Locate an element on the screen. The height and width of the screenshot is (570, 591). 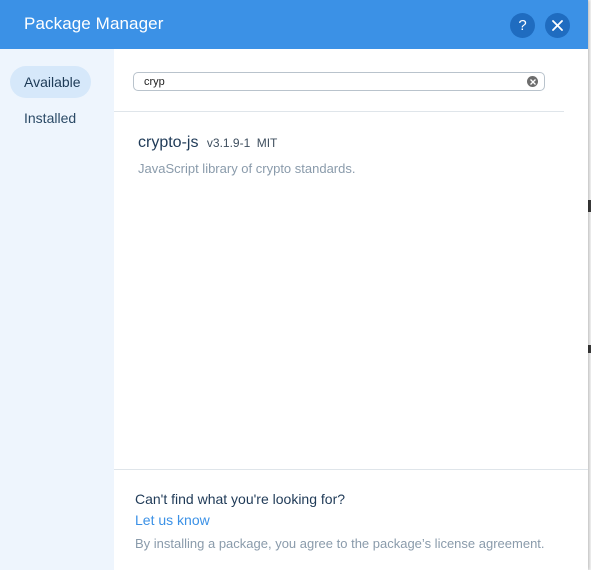
sidebar-item-label: Installed is located at coordinates (50, 118).